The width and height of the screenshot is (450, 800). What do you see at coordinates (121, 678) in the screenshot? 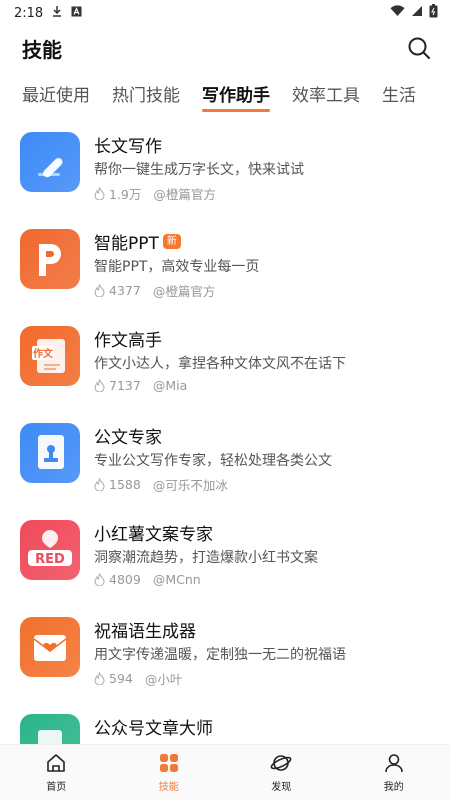
I see `usage-count: 594` at bounding box center [121, 678].